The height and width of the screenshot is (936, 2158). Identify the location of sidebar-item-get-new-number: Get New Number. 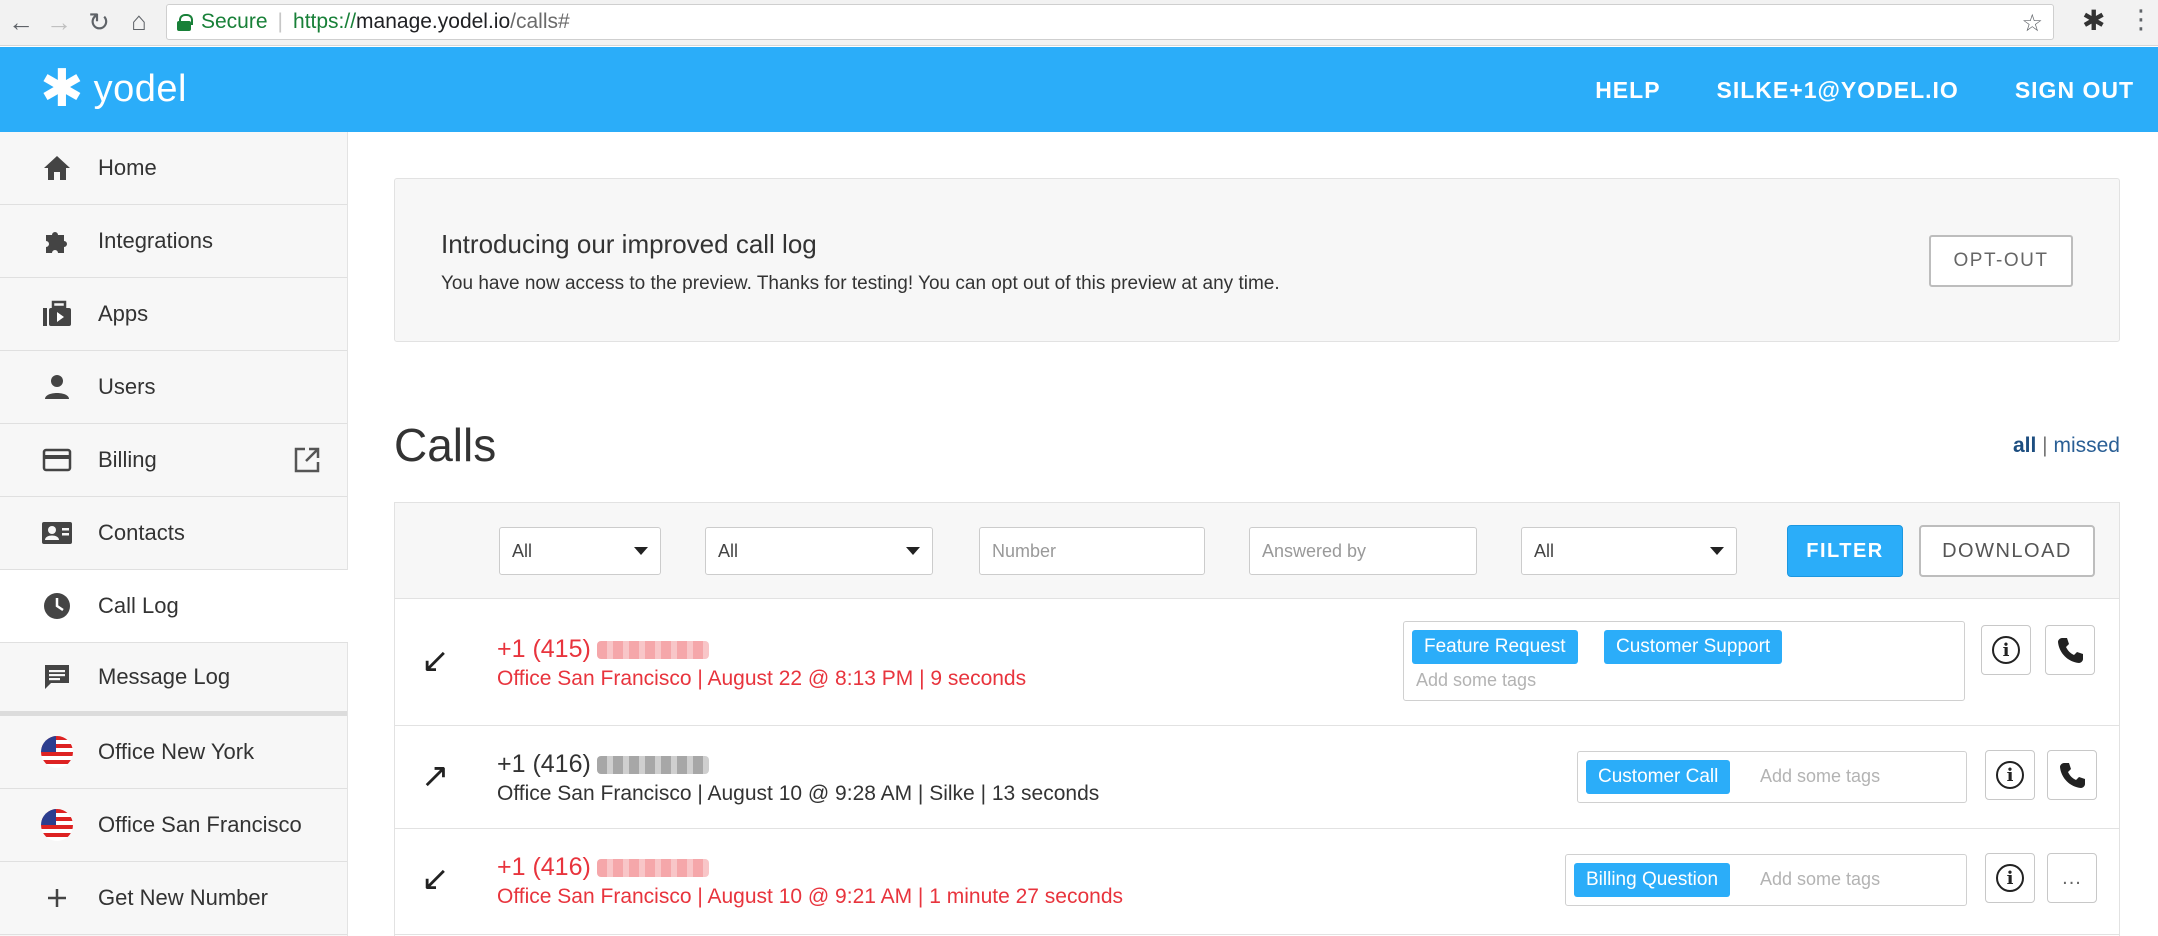
(173, 898).